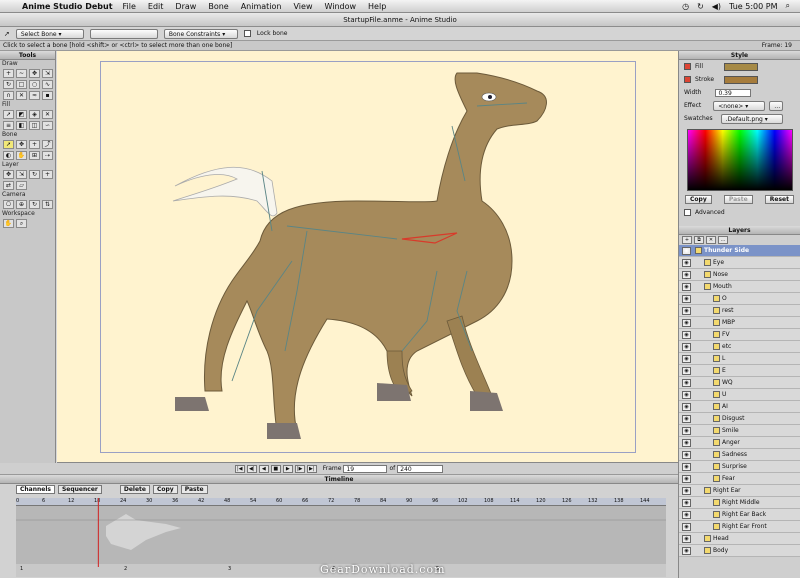 The height and width of the screenshot is (578, 800). I want to click on paste-style-button: Paste, so click(738, 199).